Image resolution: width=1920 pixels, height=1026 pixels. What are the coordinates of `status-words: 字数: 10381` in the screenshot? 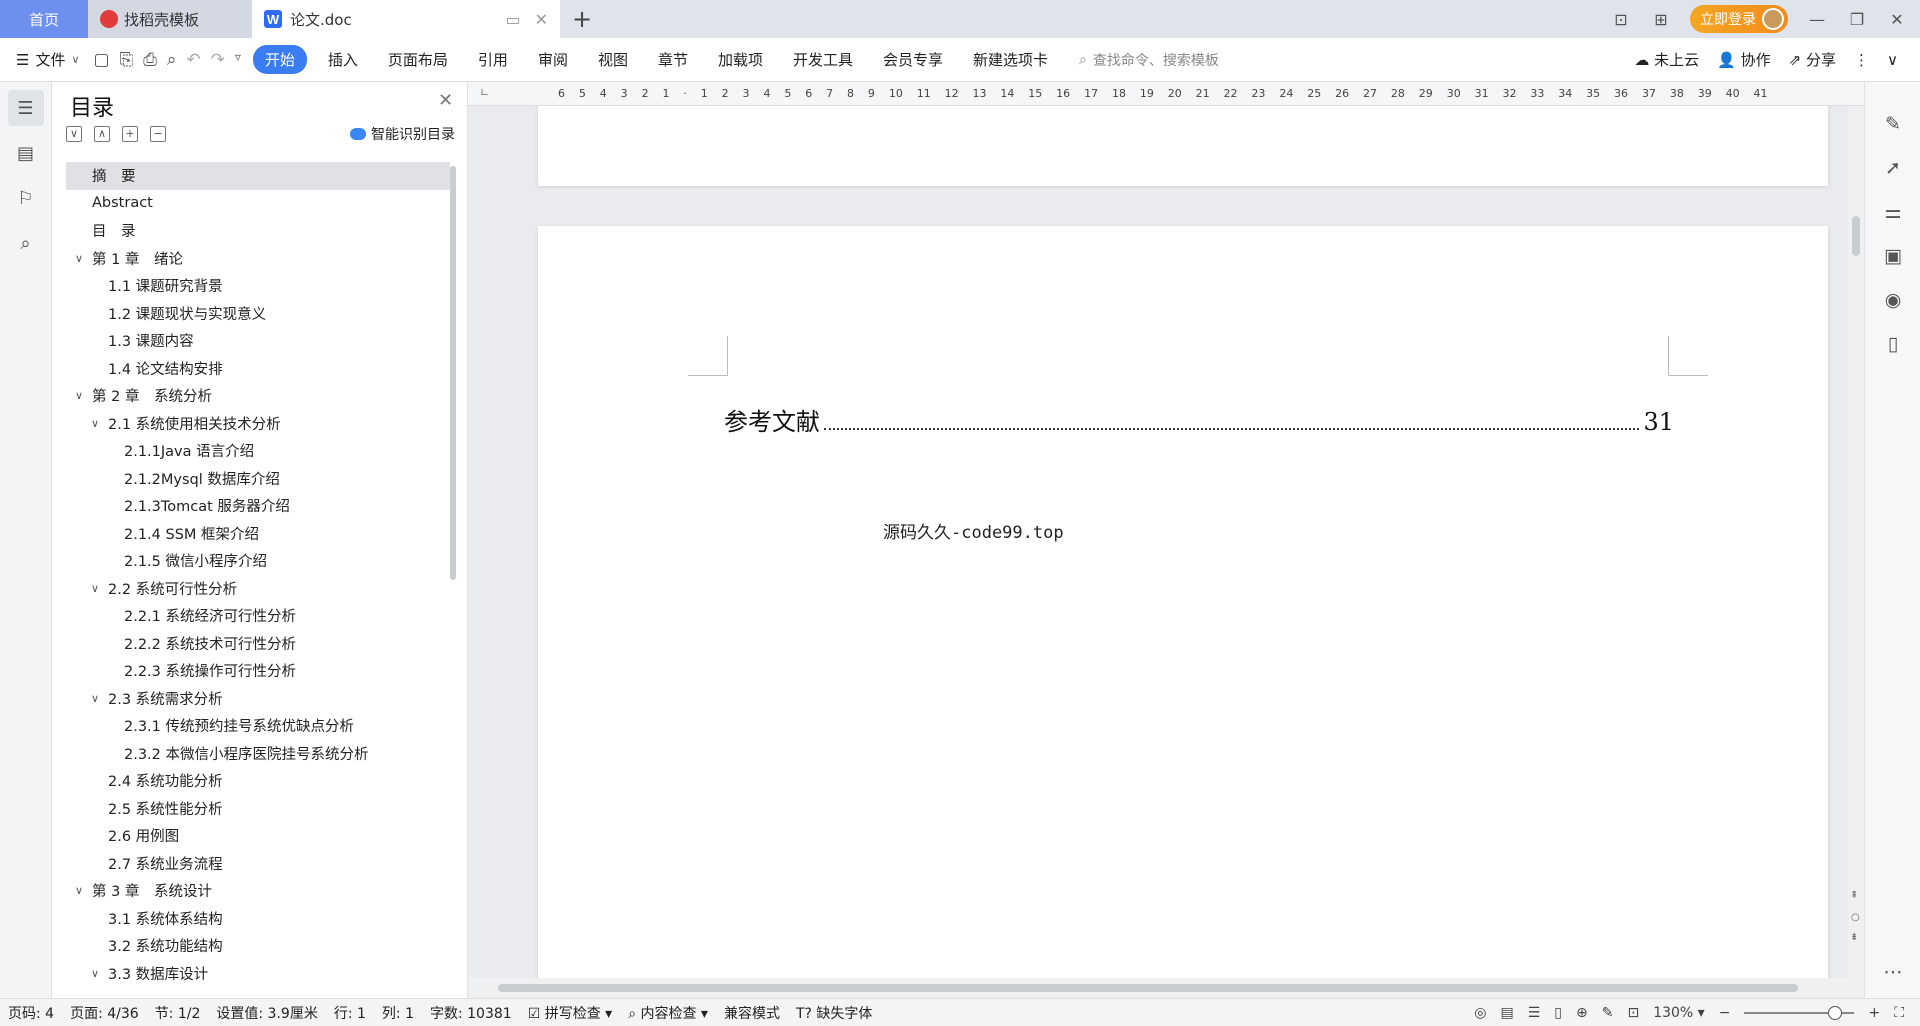 It's located at (471, 1013).